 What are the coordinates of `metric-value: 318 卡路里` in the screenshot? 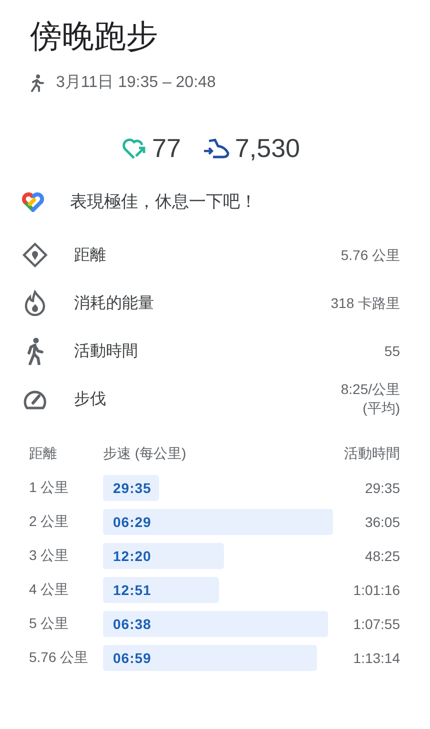 It's located at (365, 303).